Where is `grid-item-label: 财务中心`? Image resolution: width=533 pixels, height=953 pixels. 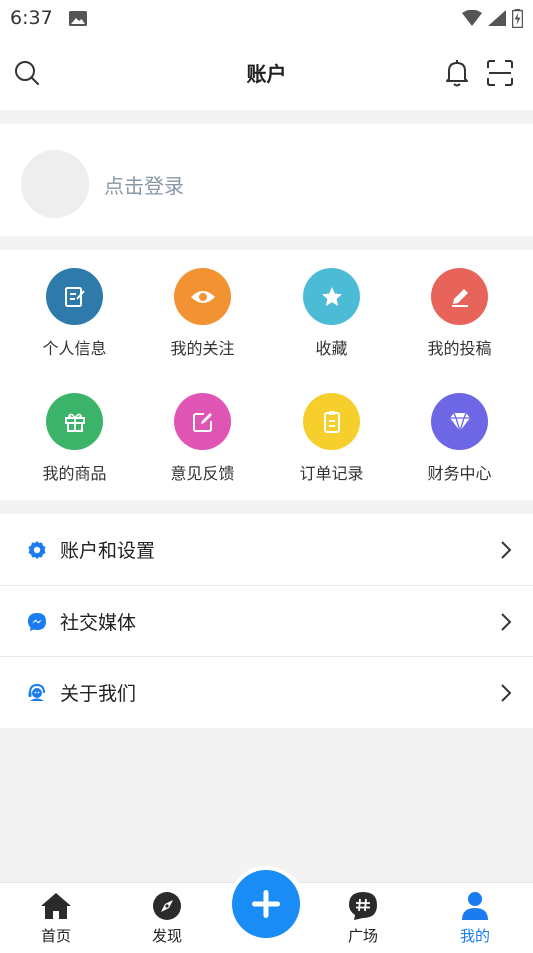 grid-item-label: 财务中心 is located at coordinates (459, 473).